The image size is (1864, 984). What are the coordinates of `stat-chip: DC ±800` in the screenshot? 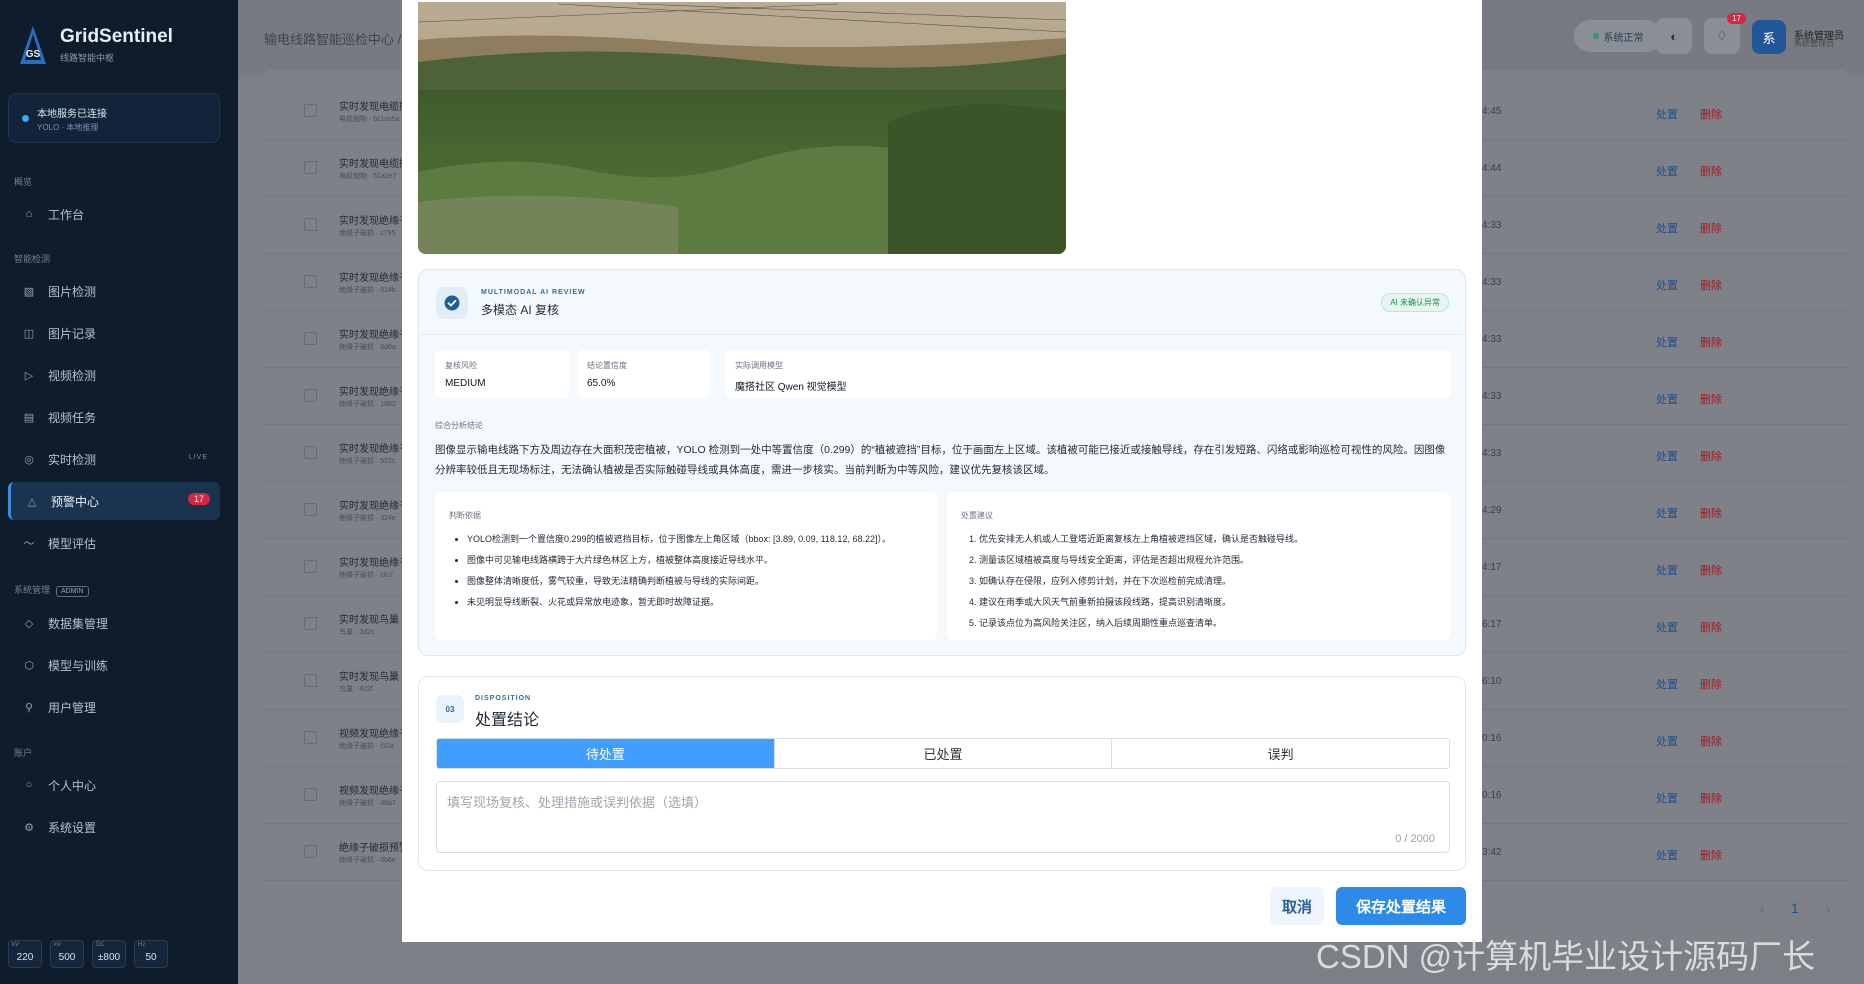 It's located at (109, 954).